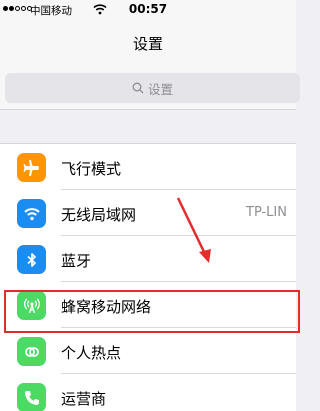 The image size is (320, 411). What do you see at coordinates (31, 305) in the screenshot?
I see `cellular-antenna-icon` at bounding box center [31, 305].